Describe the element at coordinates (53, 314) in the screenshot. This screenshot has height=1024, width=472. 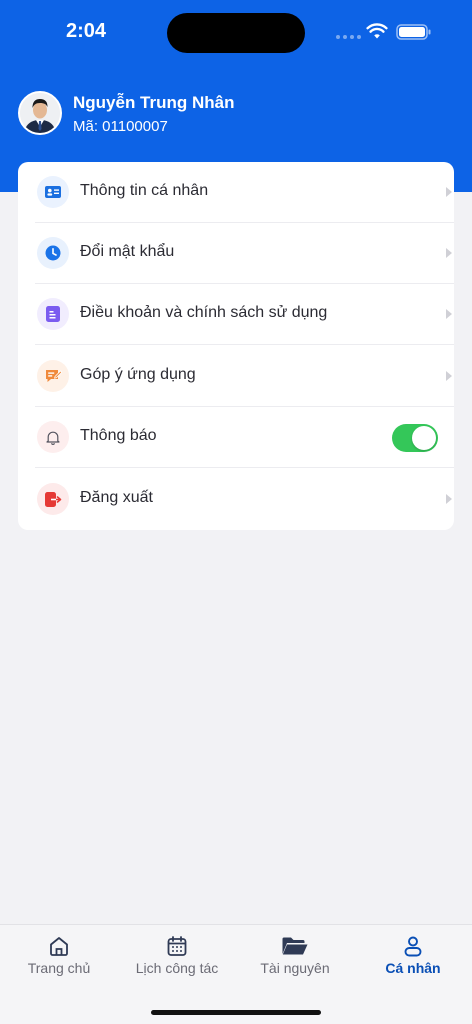
I see `document-icon` at that location.